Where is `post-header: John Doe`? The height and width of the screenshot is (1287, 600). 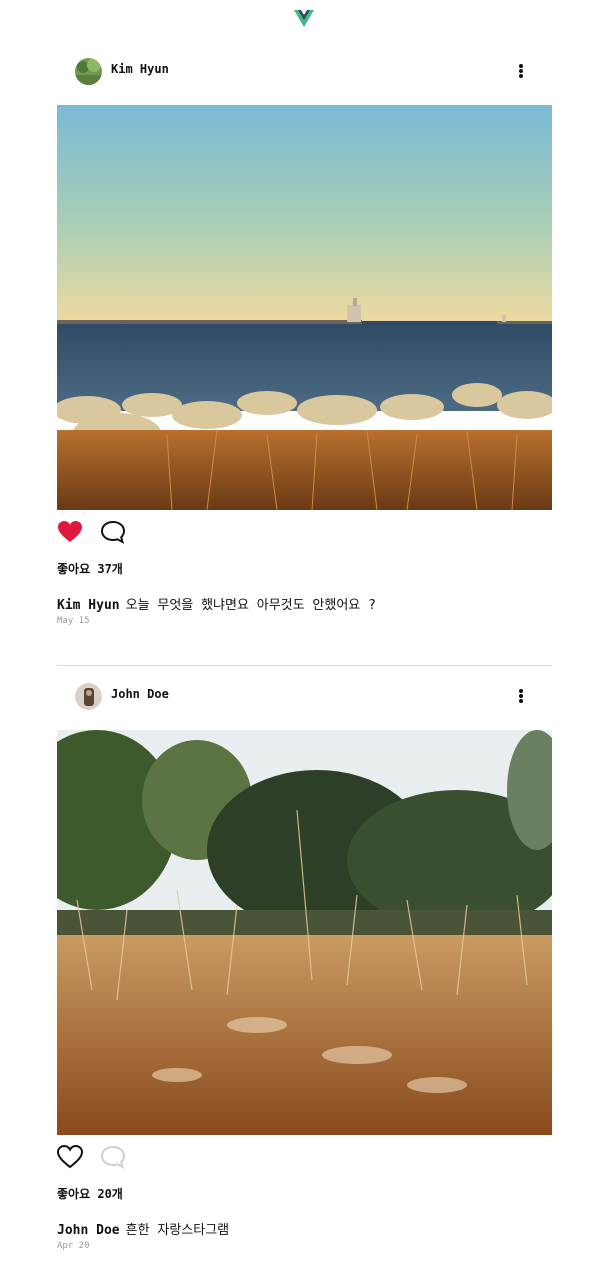 post-header: John Doe is located at coordinates (304, 700).